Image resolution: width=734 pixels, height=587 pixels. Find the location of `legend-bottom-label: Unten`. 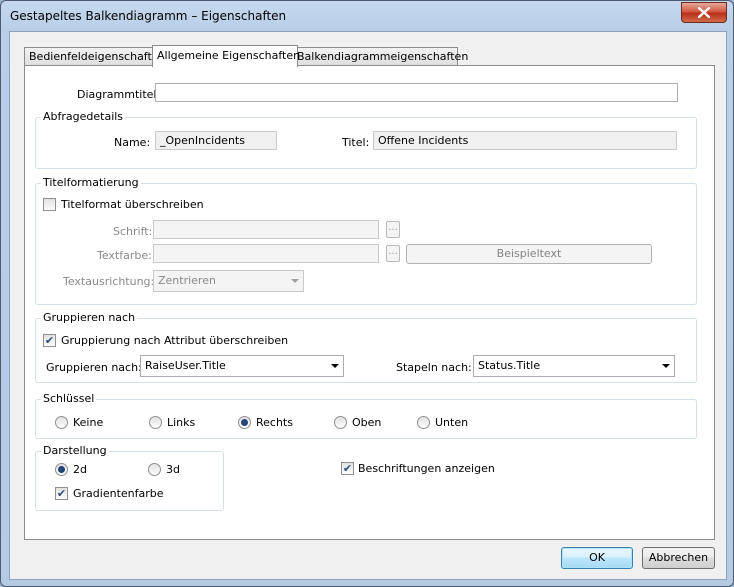

legend-bottom-label: Unten is located at coordinates (452, 422).